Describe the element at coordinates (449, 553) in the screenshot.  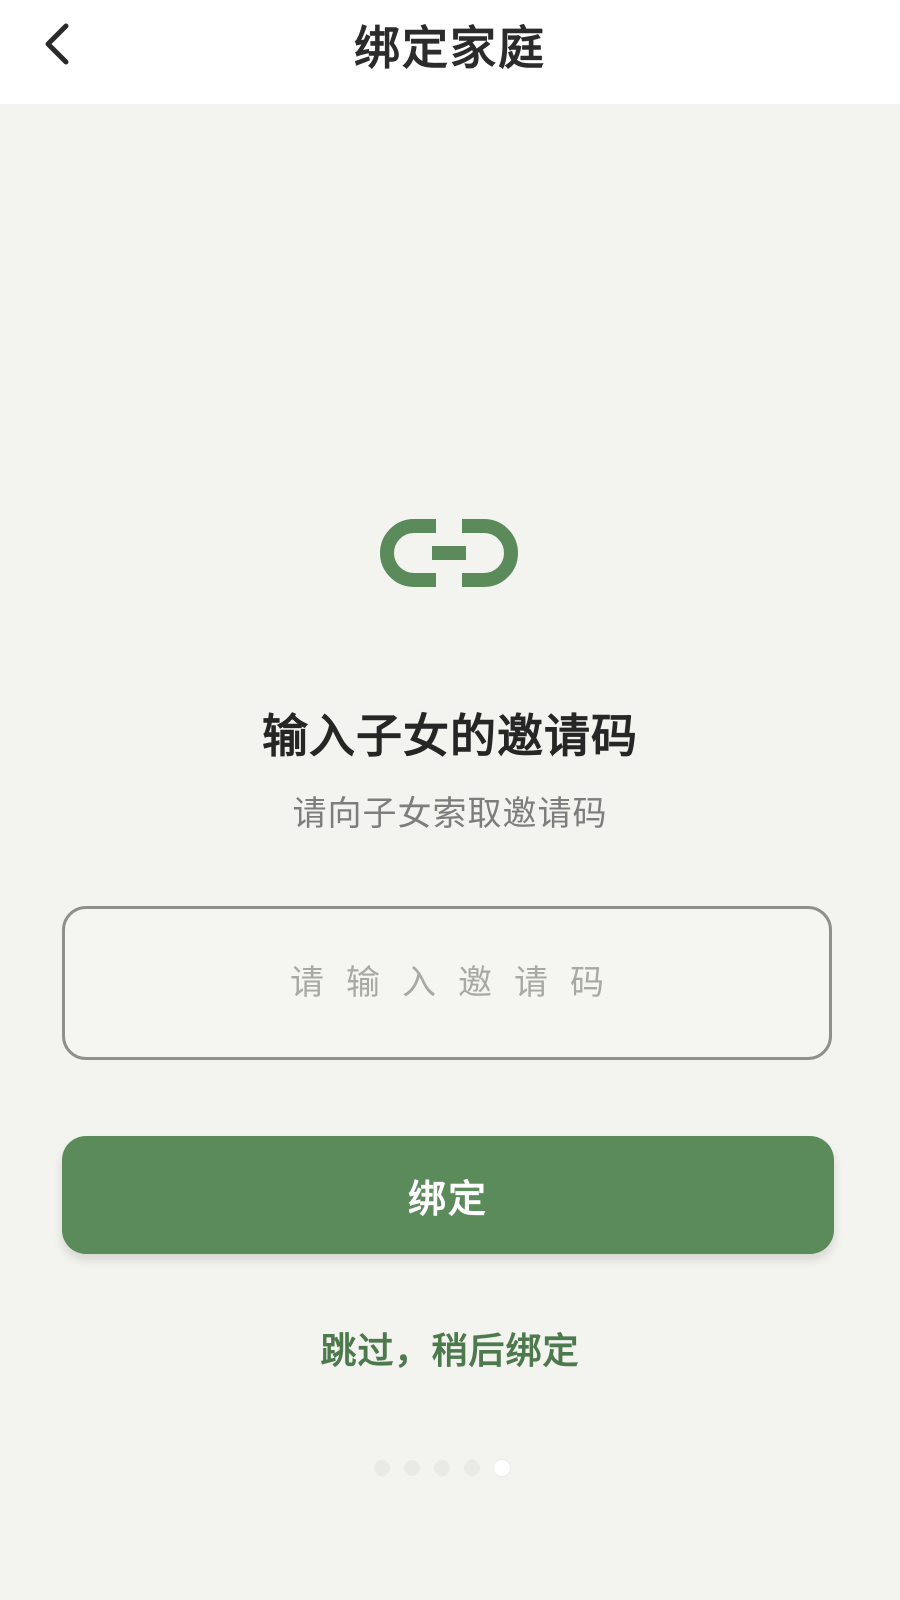
I see `link-icon` at that location.